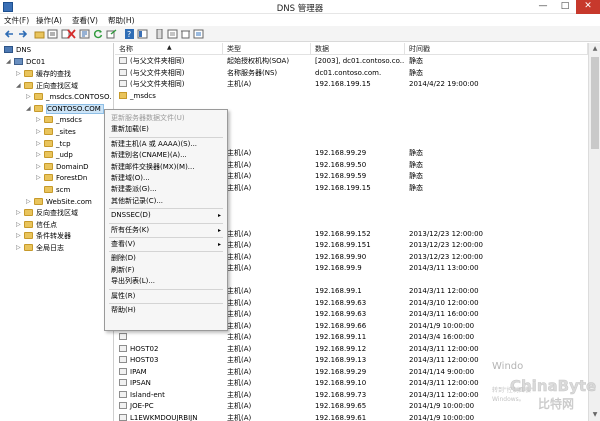  What do you see at coordinates (39, 34) in the screenshot?
I see `folder-icon` at bounding box center [39, 34].